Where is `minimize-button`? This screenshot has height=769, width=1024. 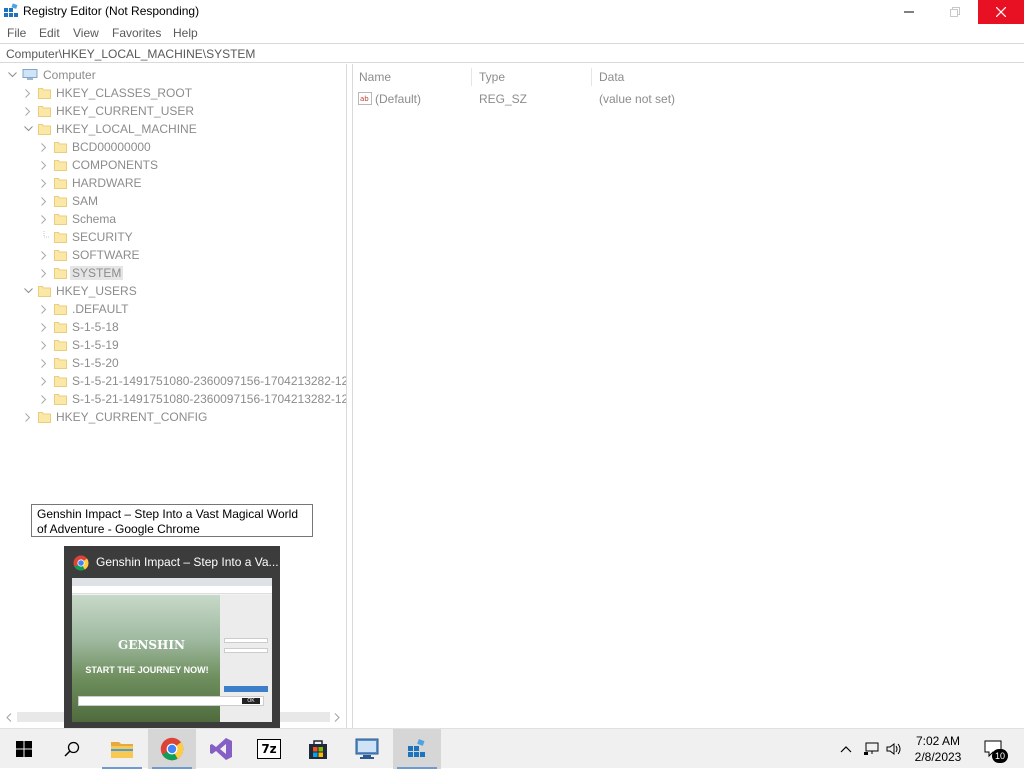
minimize-button is located at coordinates (909, 12).